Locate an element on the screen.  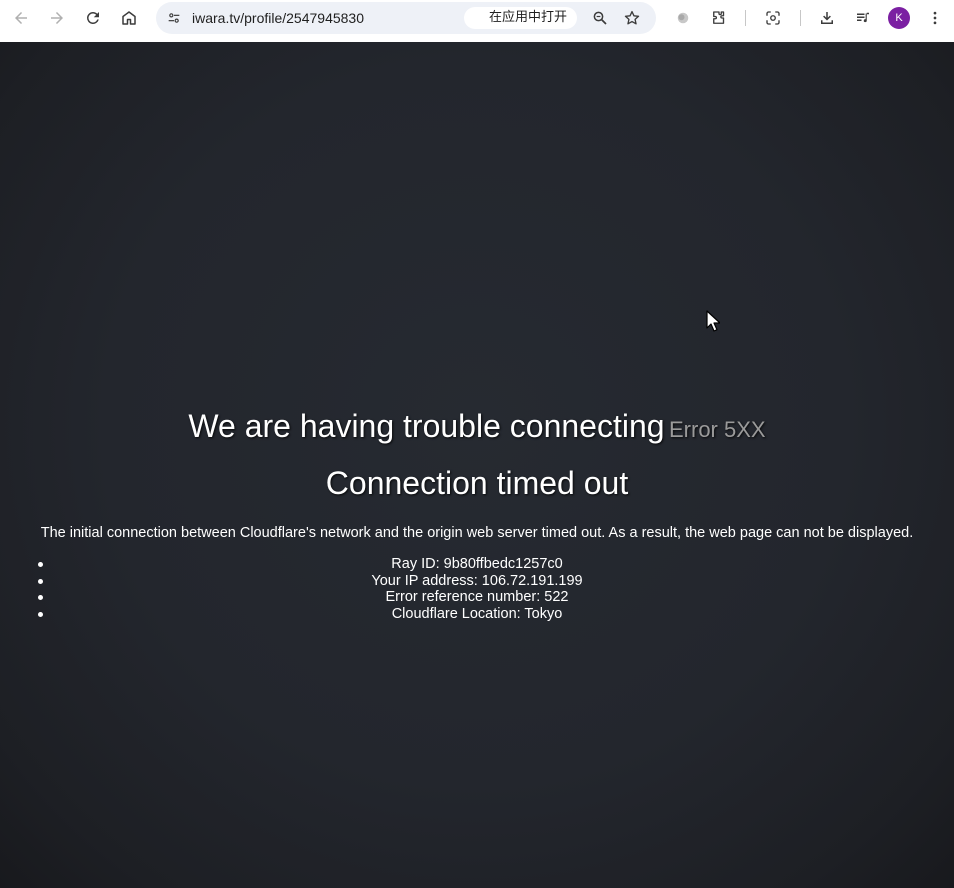
extension-blob-icon is located at coordinates (683, 18).